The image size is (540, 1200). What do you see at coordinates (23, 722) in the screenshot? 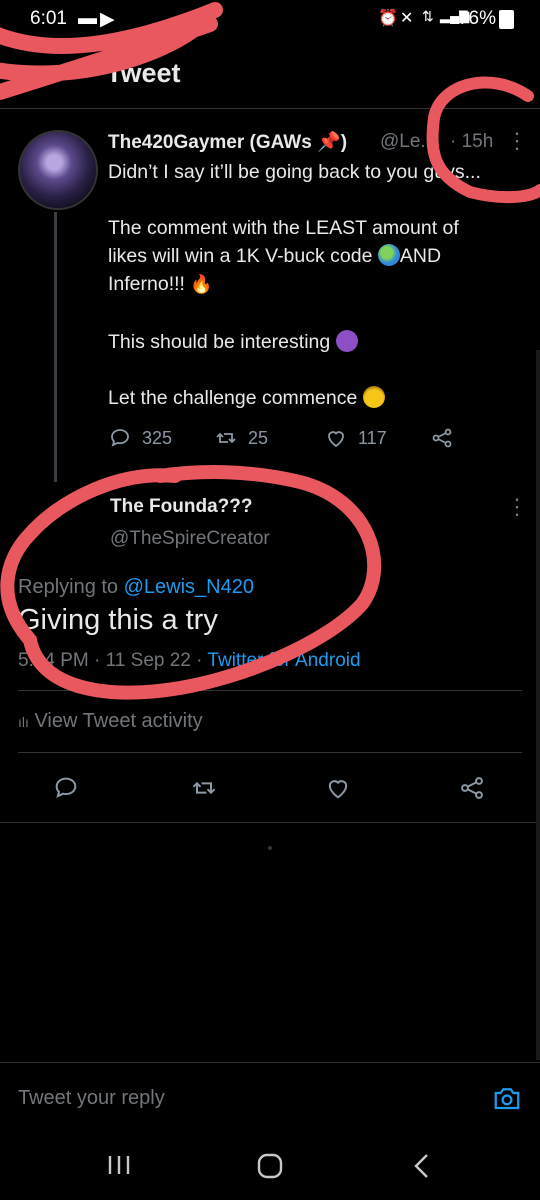
I see `analytics-icon: ılı` at bounding box center [23, 722].